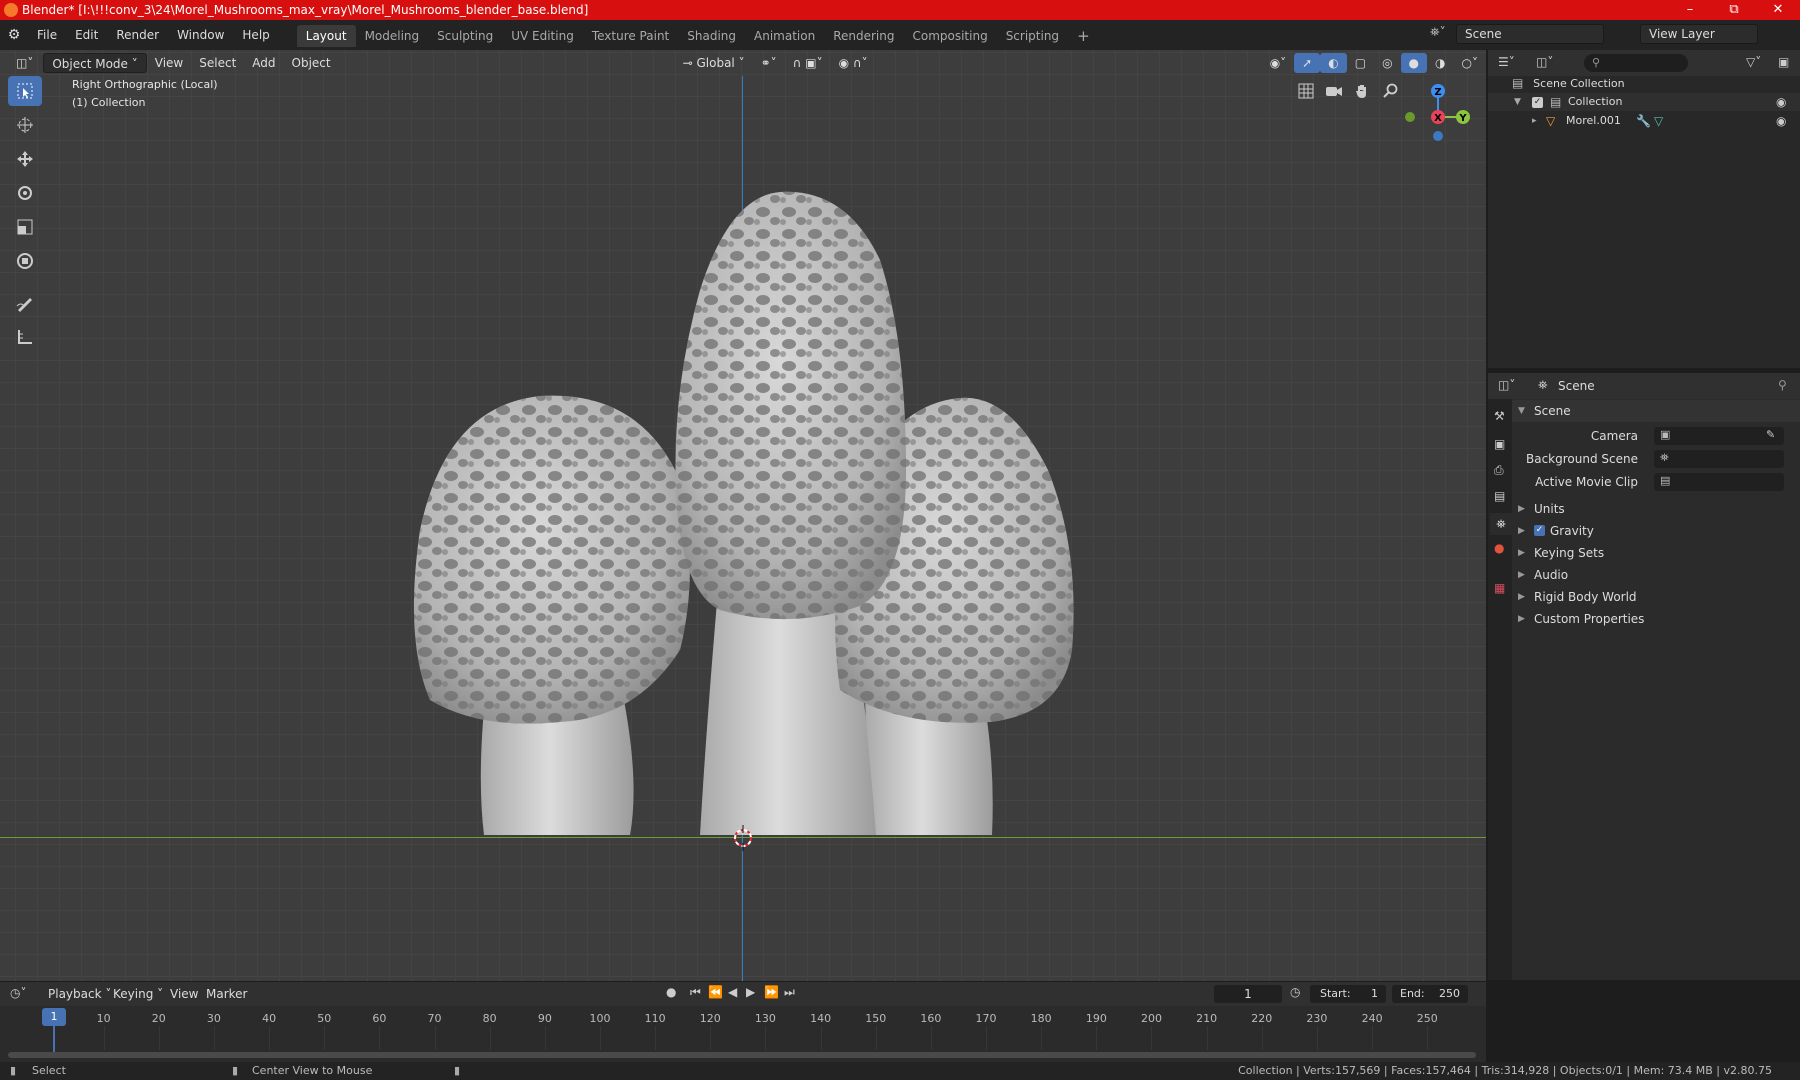  I want to click on collection-checkbox: ✓, so click(1537, 102).